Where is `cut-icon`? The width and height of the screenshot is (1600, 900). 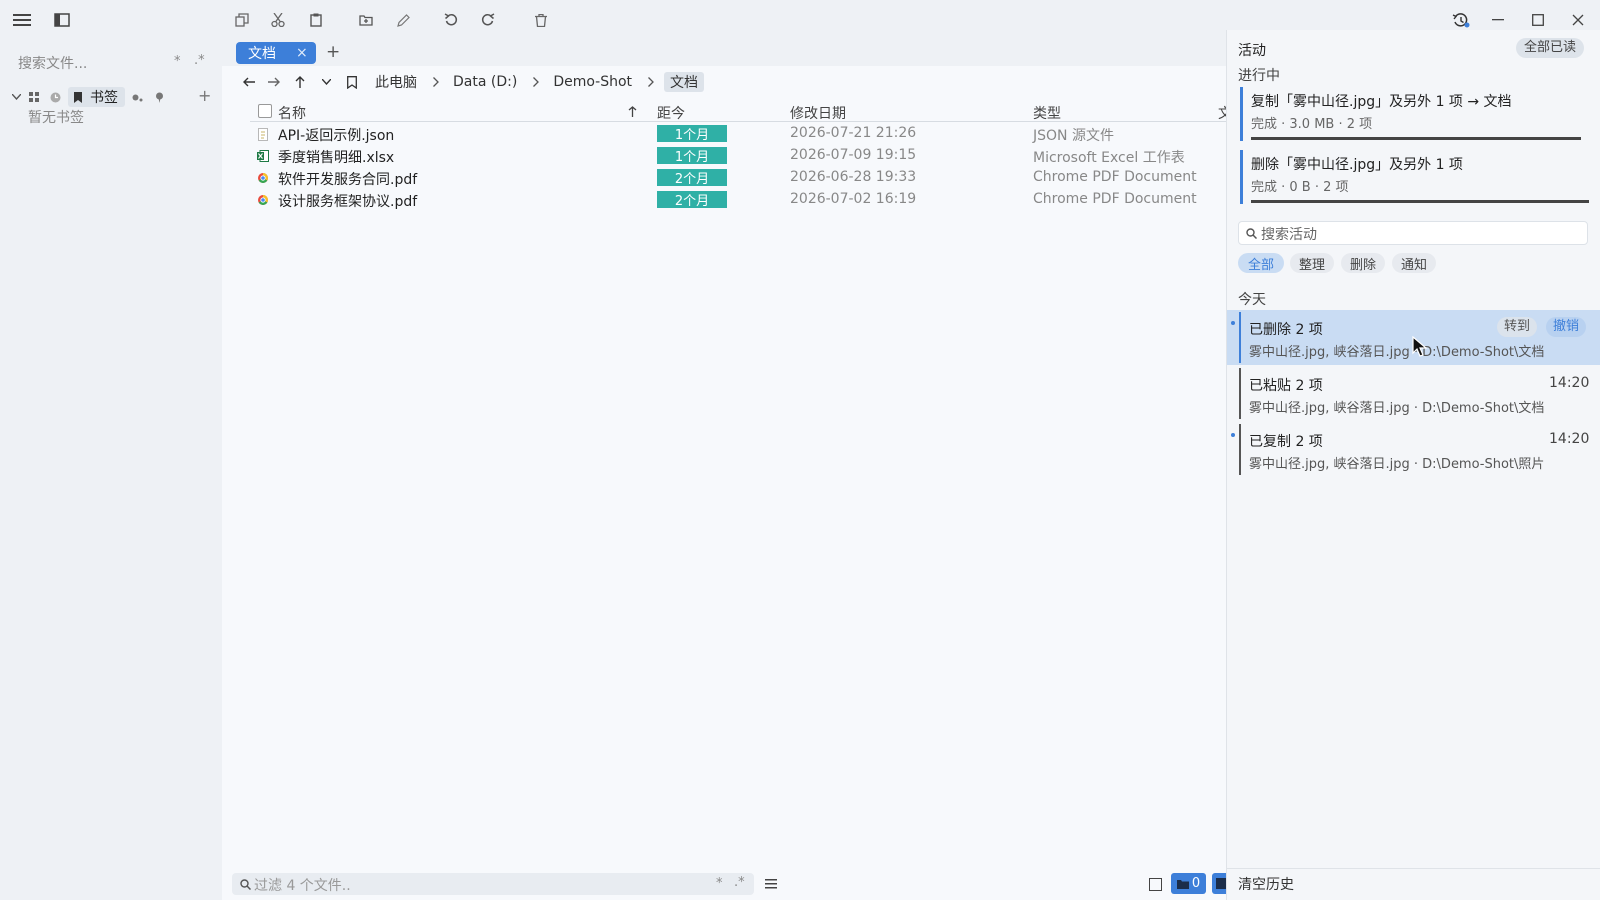
cut-icon is located at coordinates (278, 20).